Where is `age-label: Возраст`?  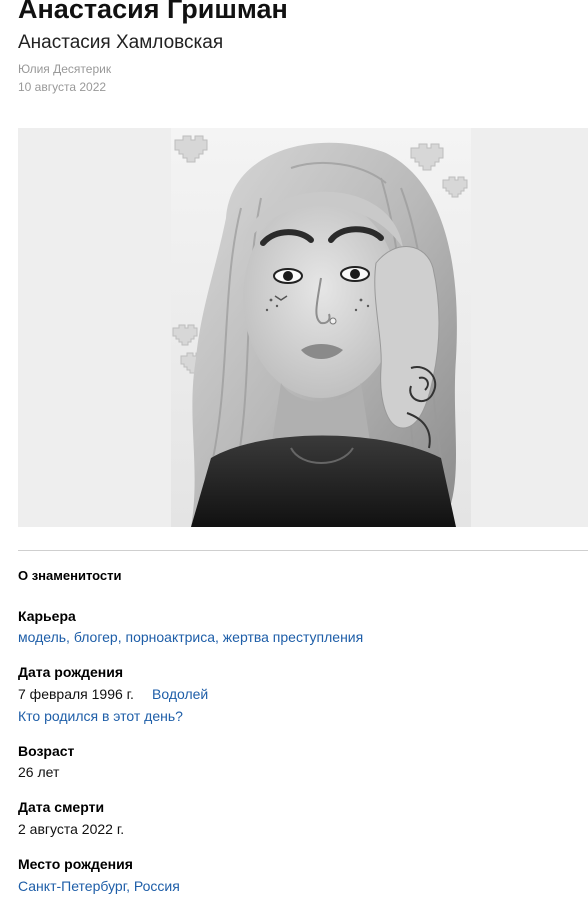
age-label: Возраст is located at coordinates (46, 751).